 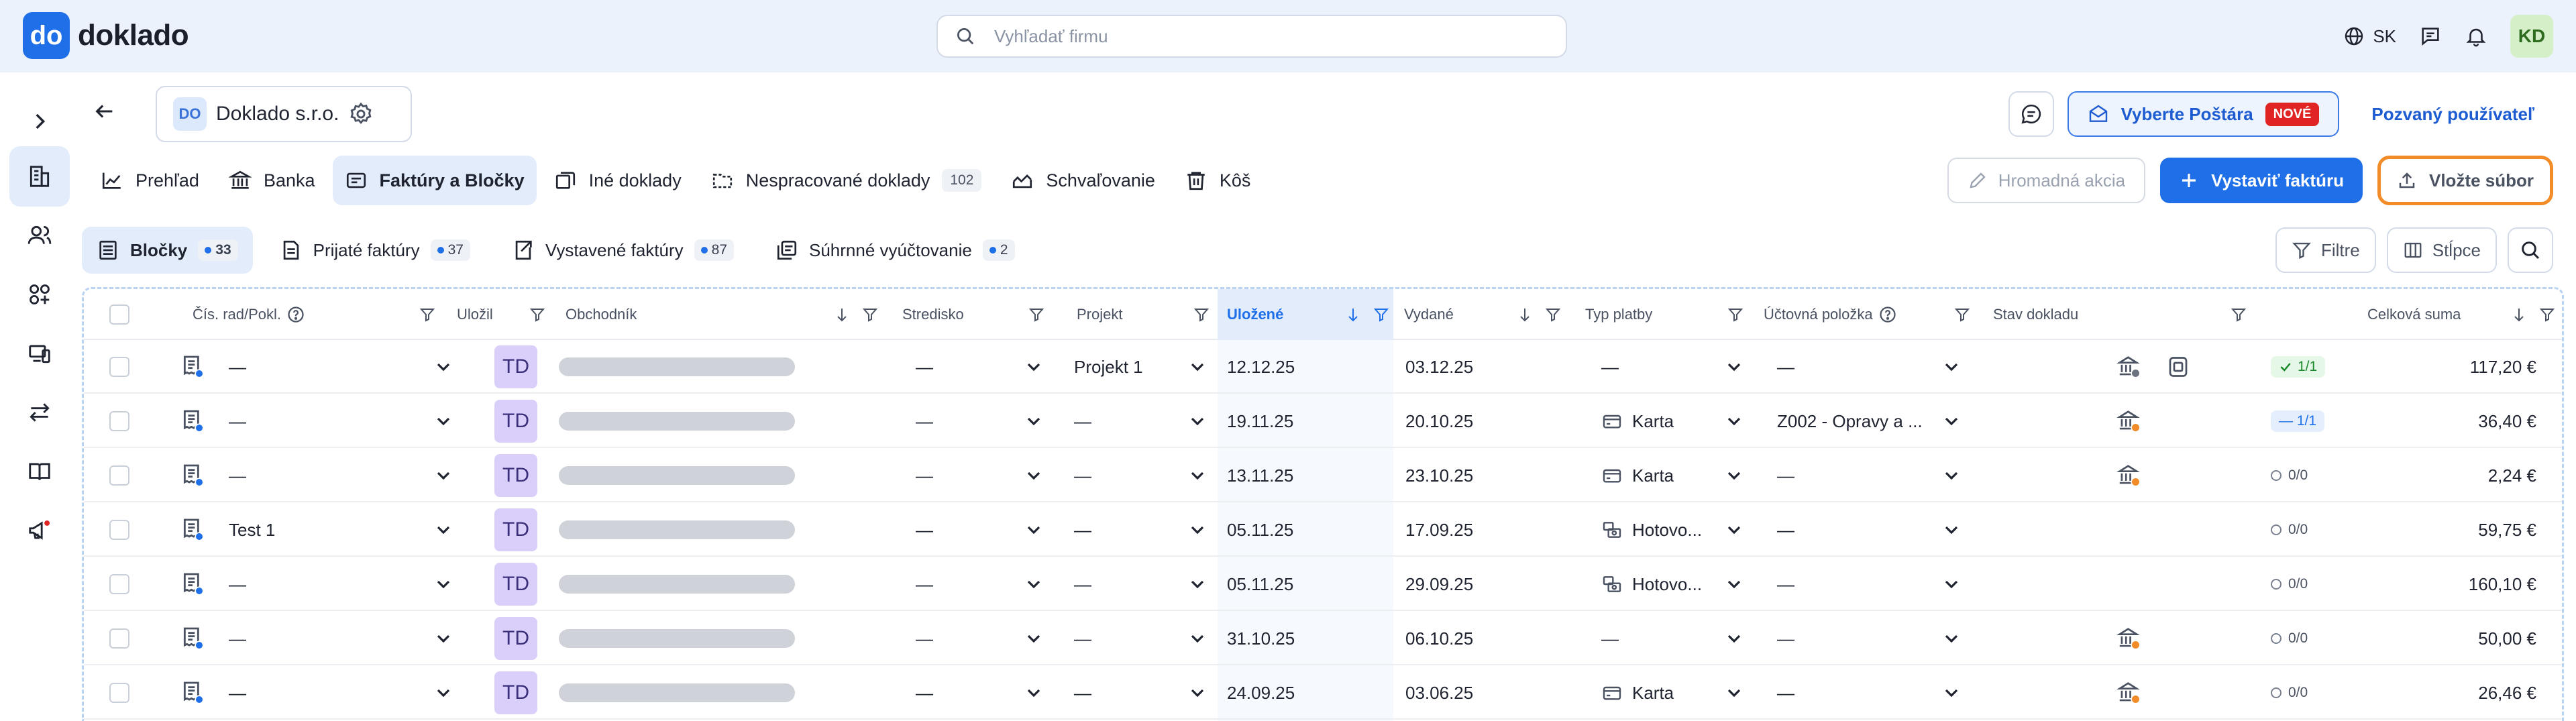 I want to click on tab-summary-billing: Súhrnné vyúčtovanie 2, so click(x=895, y=250).